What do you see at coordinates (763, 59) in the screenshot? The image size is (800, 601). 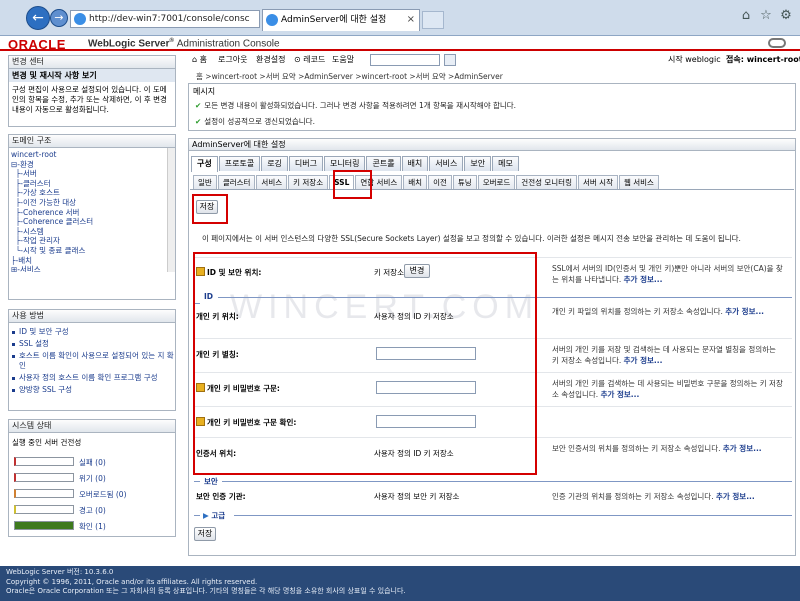 I see `connected-domain: 접속: wincert-root` at bounding box center [763, 59].